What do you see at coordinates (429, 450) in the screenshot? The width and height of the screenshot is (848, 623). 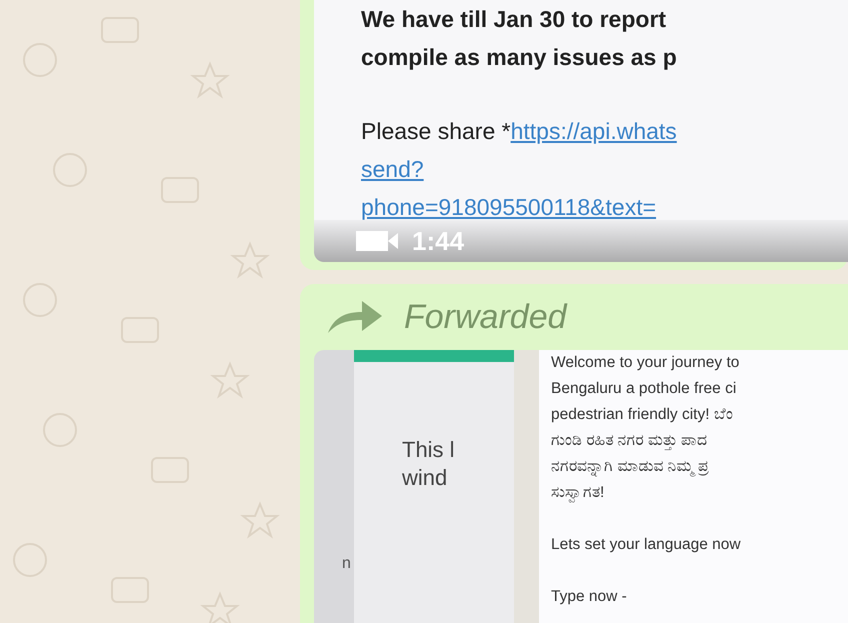 I see `dialog-text: This l` at bounding box center [429, 450].